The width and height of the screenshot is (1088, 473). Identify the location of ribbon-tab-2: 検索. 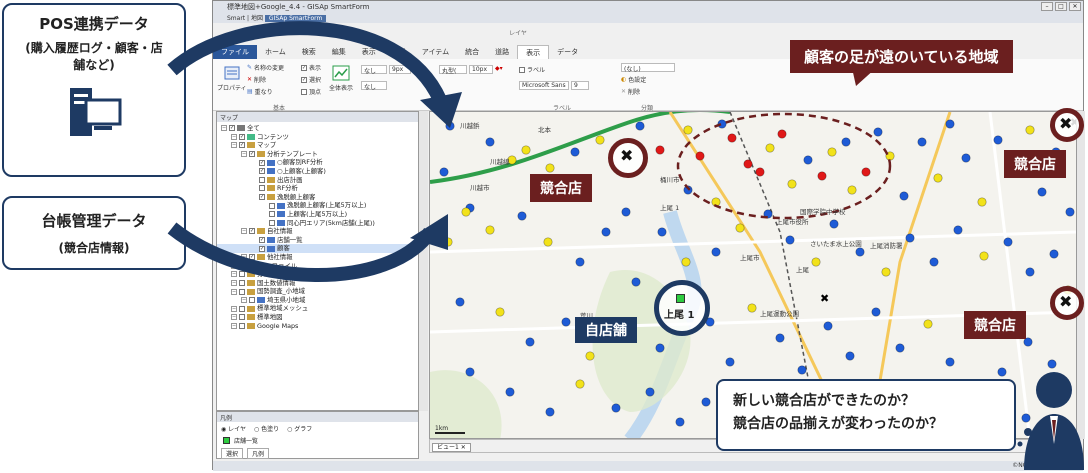
(309, 52).